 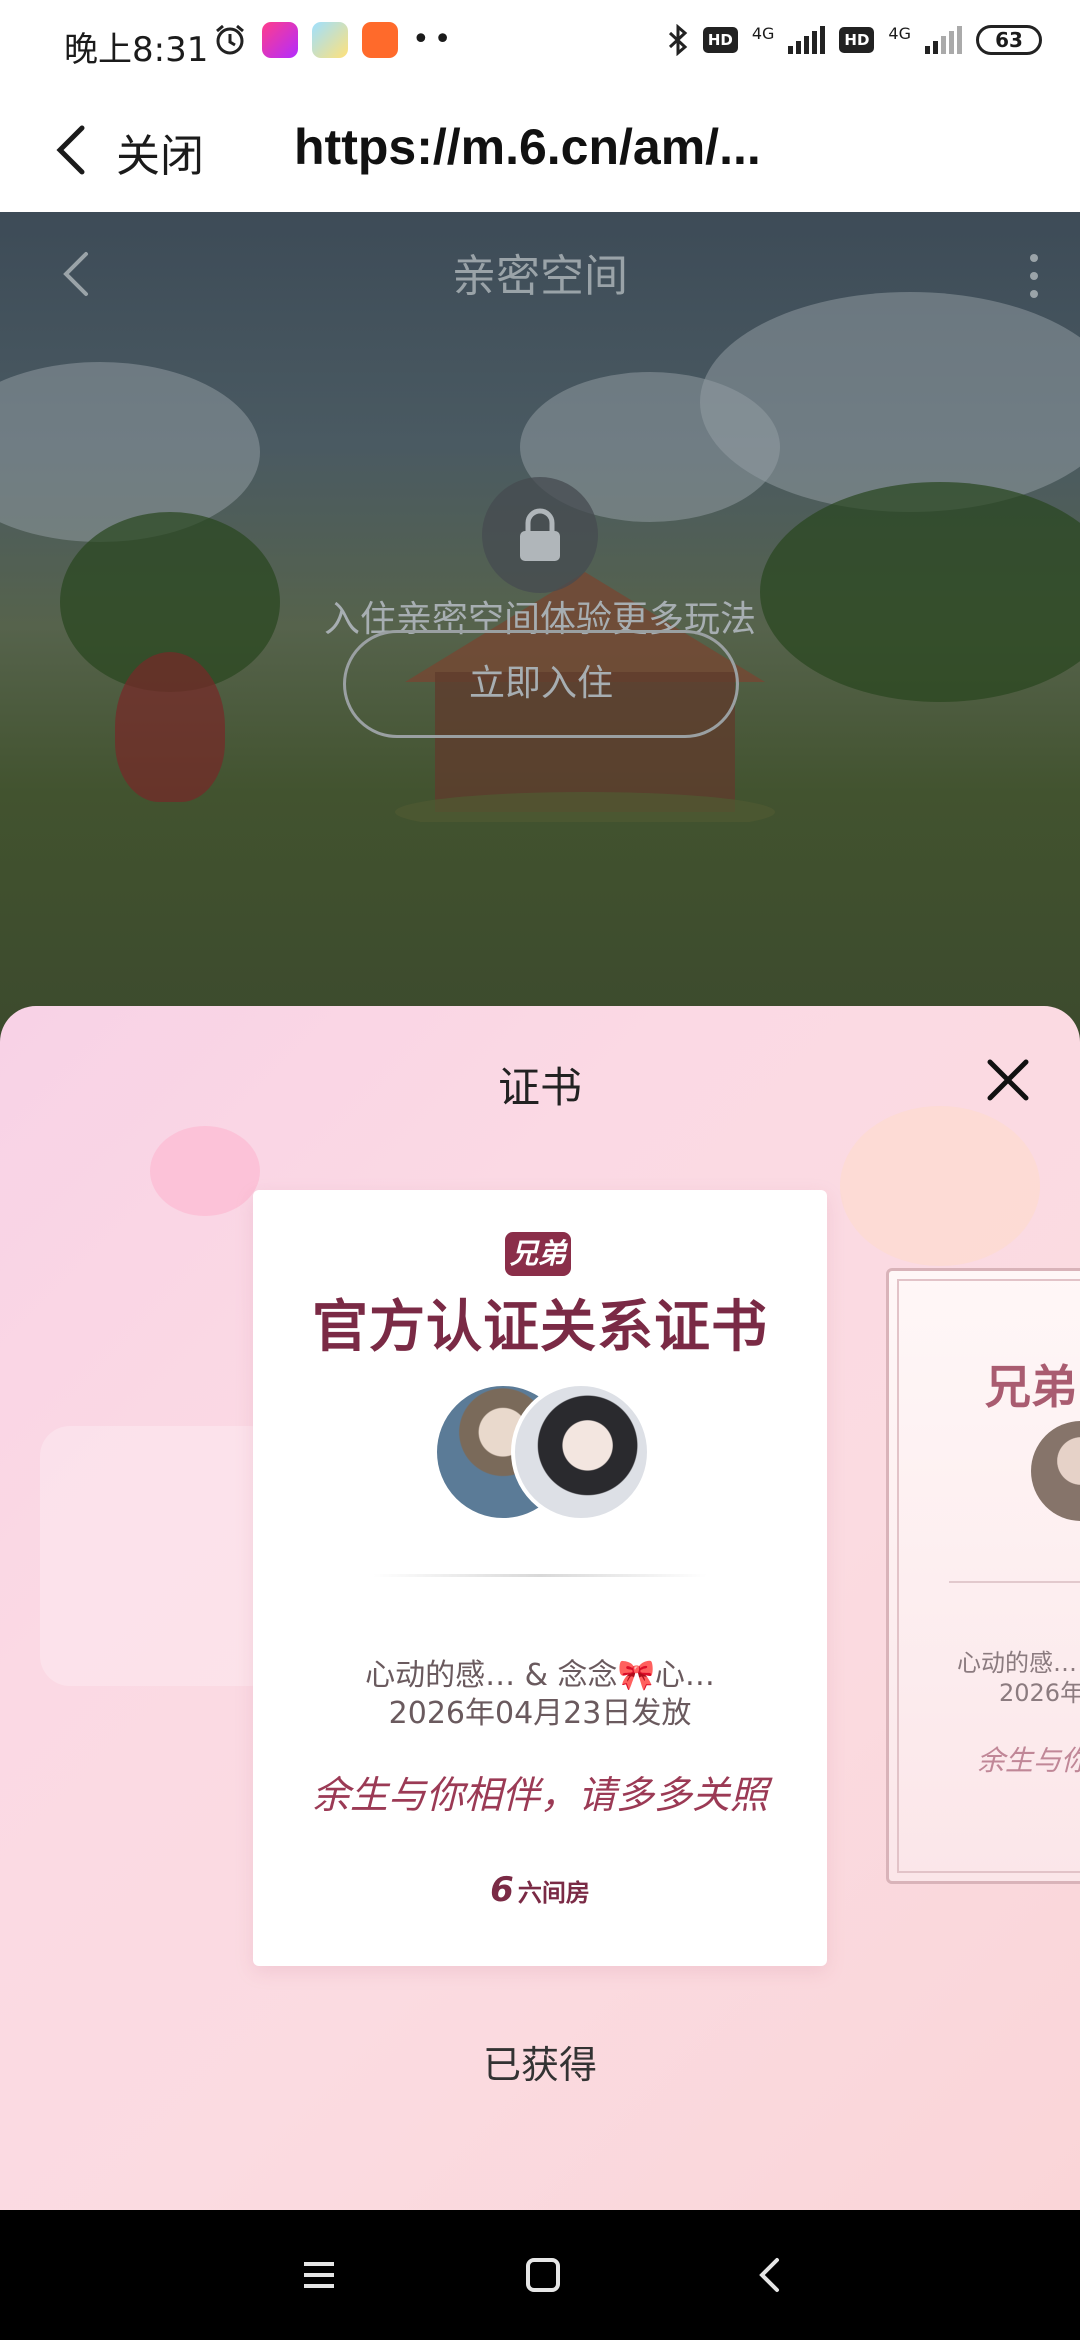 I want to click on obtained-status: 已获得, so click(x=539, y=2065).